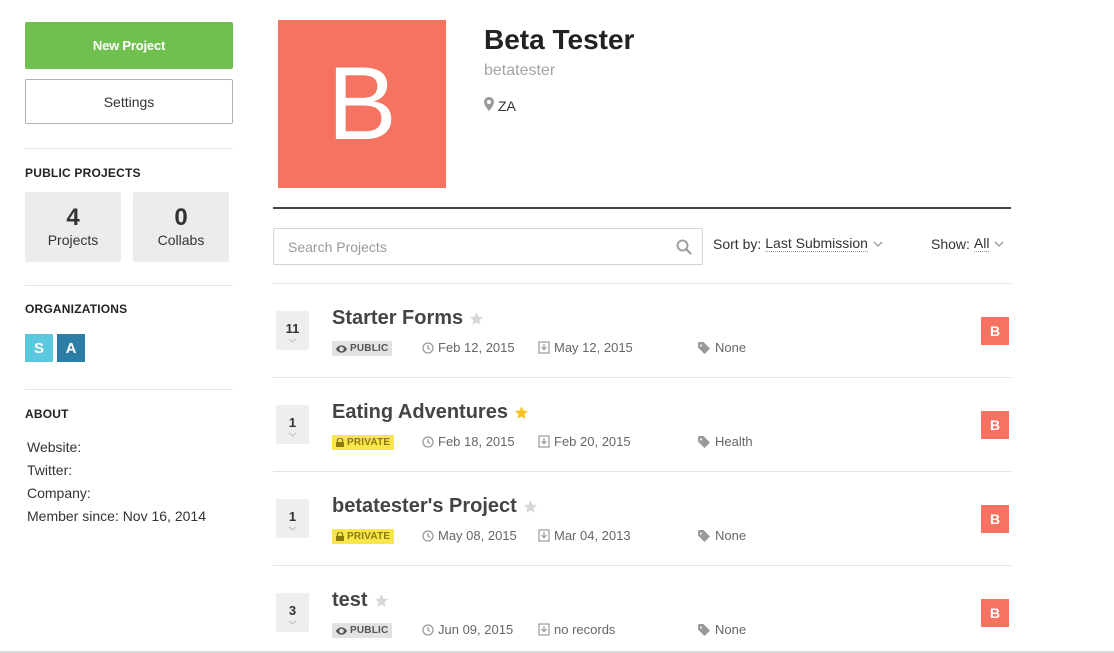 This screenshot has height=653, width=1114. What do you see at coordinates (981, 243) in the screenshot?
I see `show-dropdown: All` at bounding box center [981, 243].